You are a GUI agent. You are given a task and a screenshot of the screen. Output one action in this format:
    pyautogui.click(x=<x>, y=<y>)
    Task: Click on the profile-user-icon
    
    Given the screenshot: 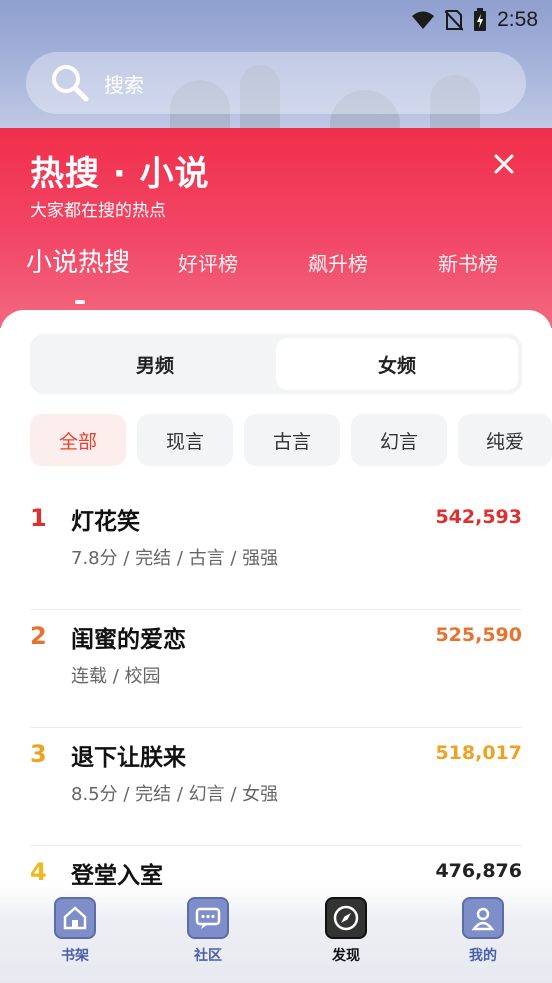 What is the action you would take?
    pyautogui.click(x=483, y=918)
    